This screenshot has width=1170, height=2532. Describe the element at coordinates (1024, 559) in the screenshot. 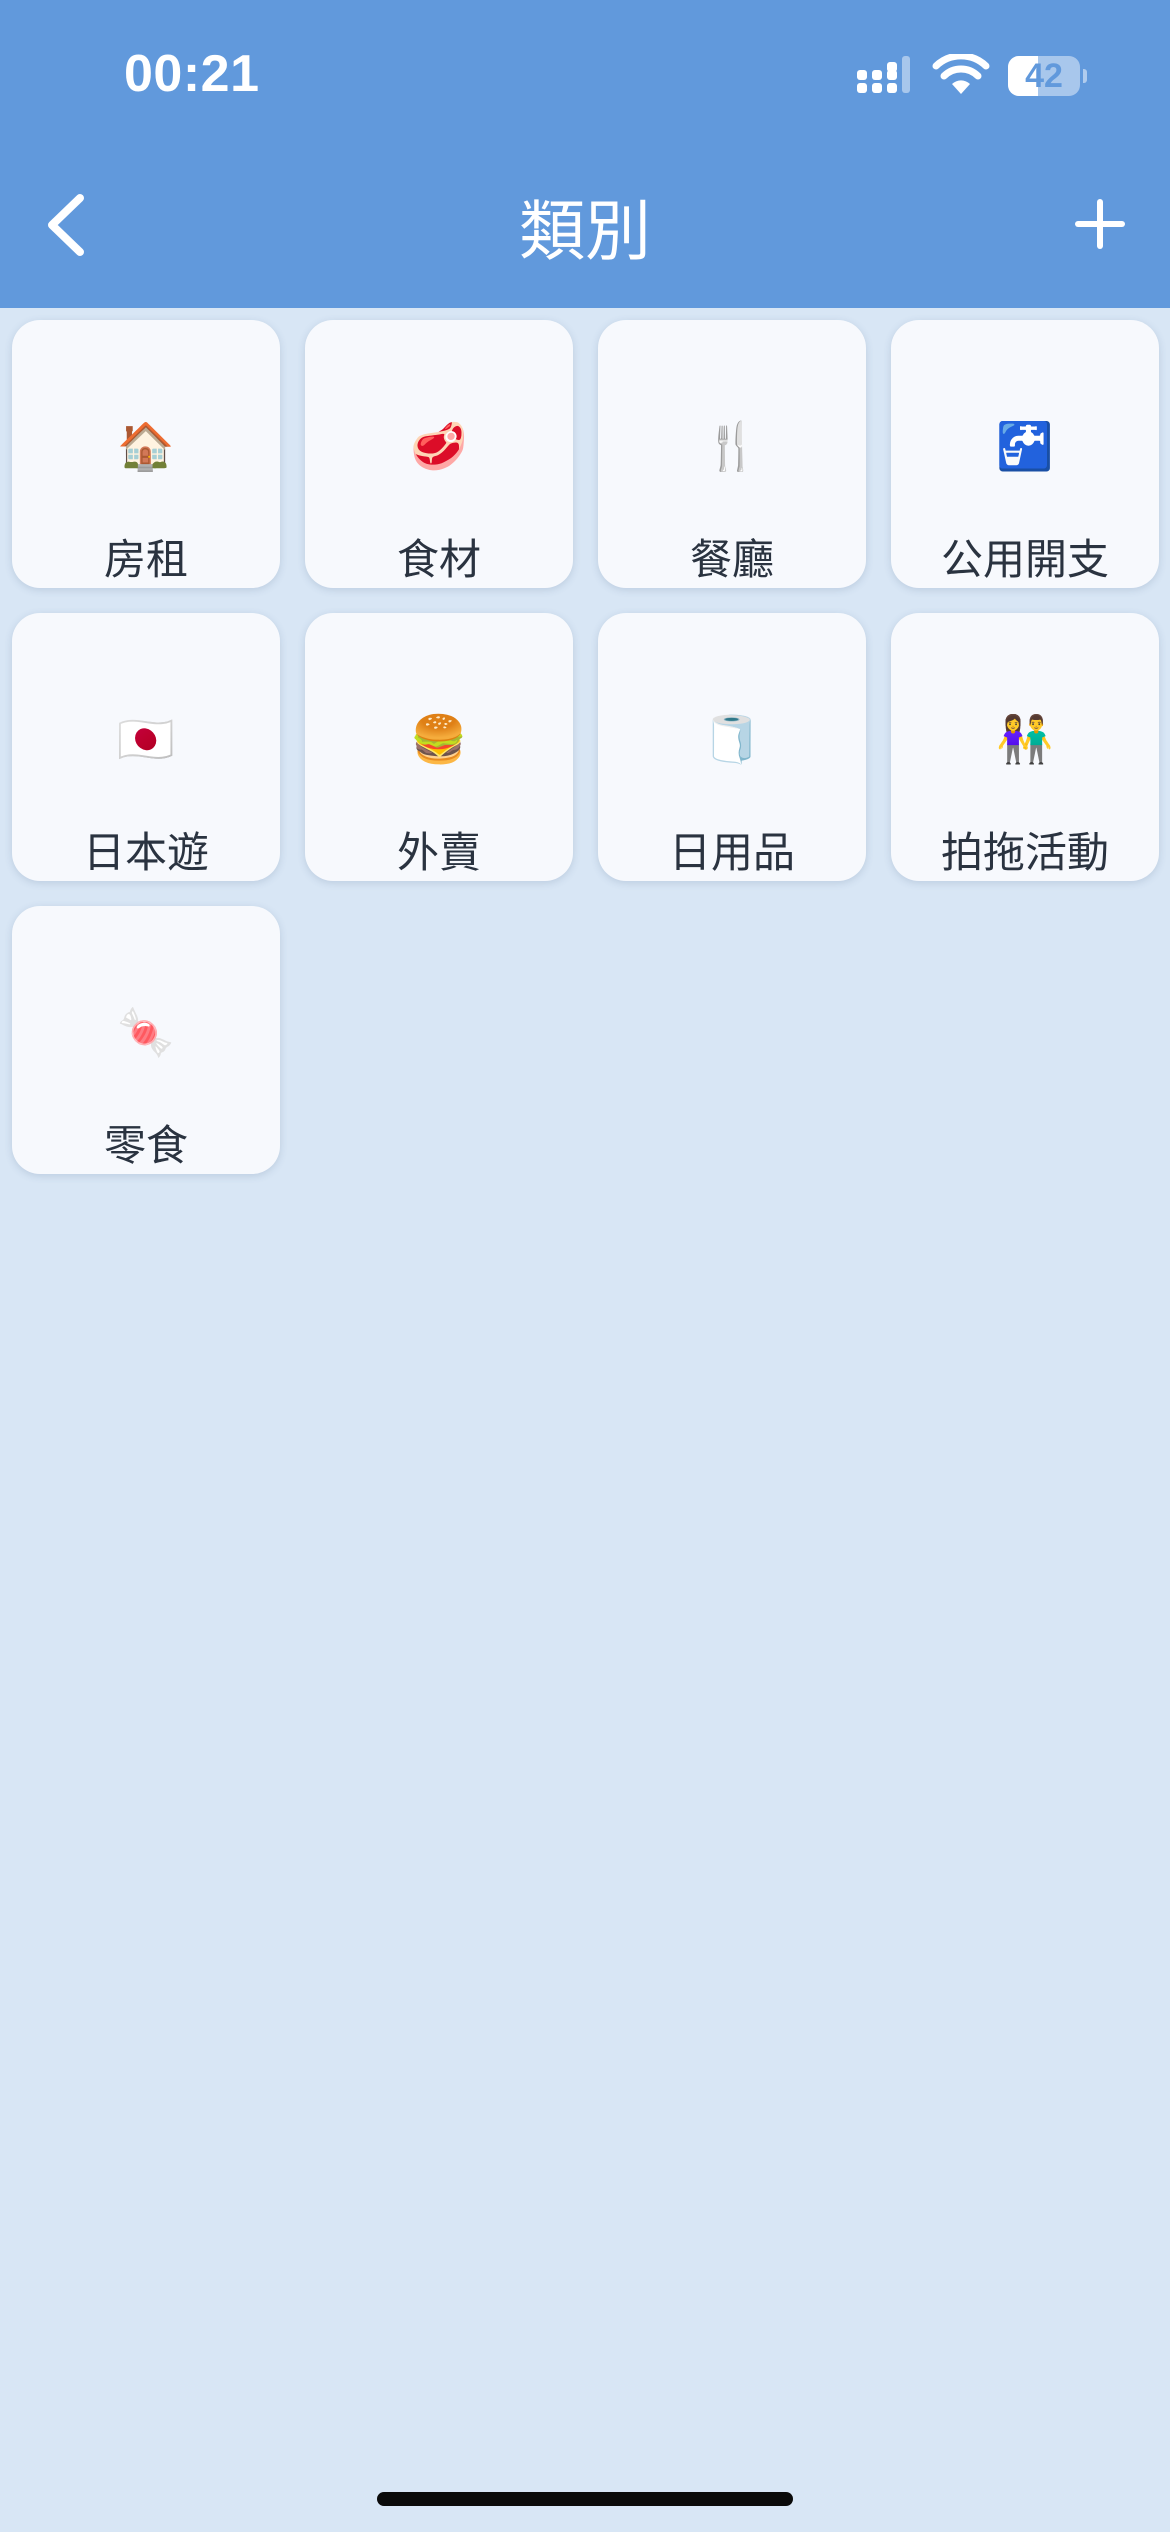

I see `category-label: 公用開支` at that location.